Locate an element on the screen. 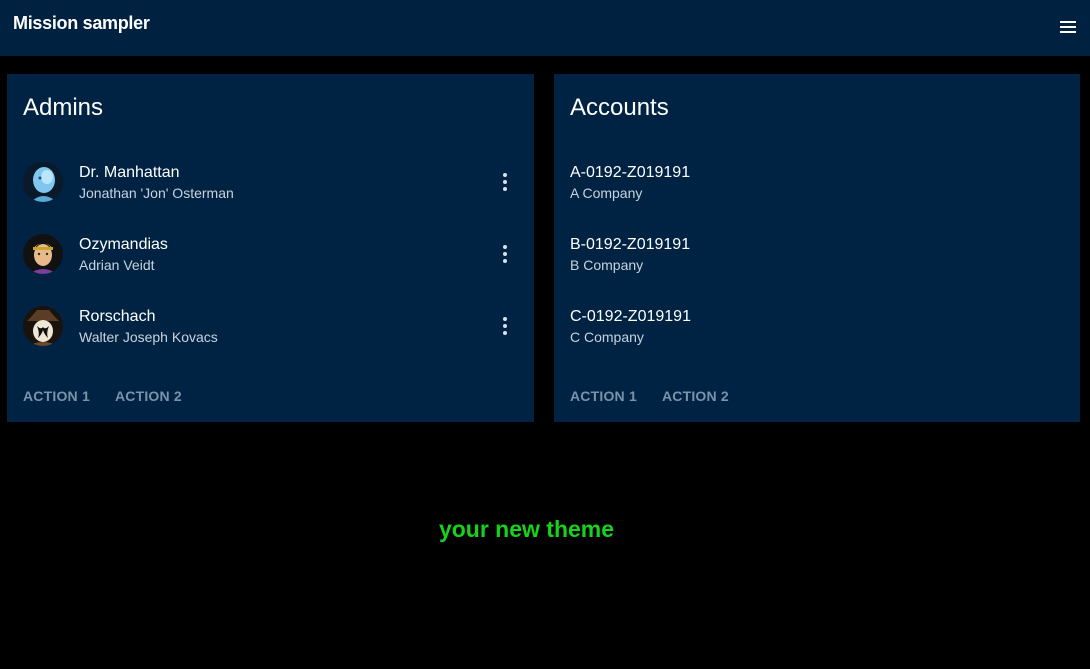 The image size is (1090, 669). account-list-item: A-0192-Z019191 A Company is located at coordinates (817, 182).